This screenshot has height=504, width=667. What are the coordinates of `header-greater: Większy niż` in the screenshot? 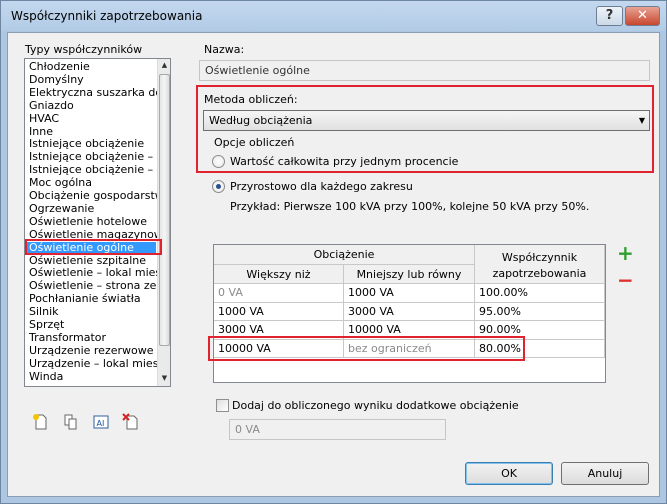 It's located at (279, 274).